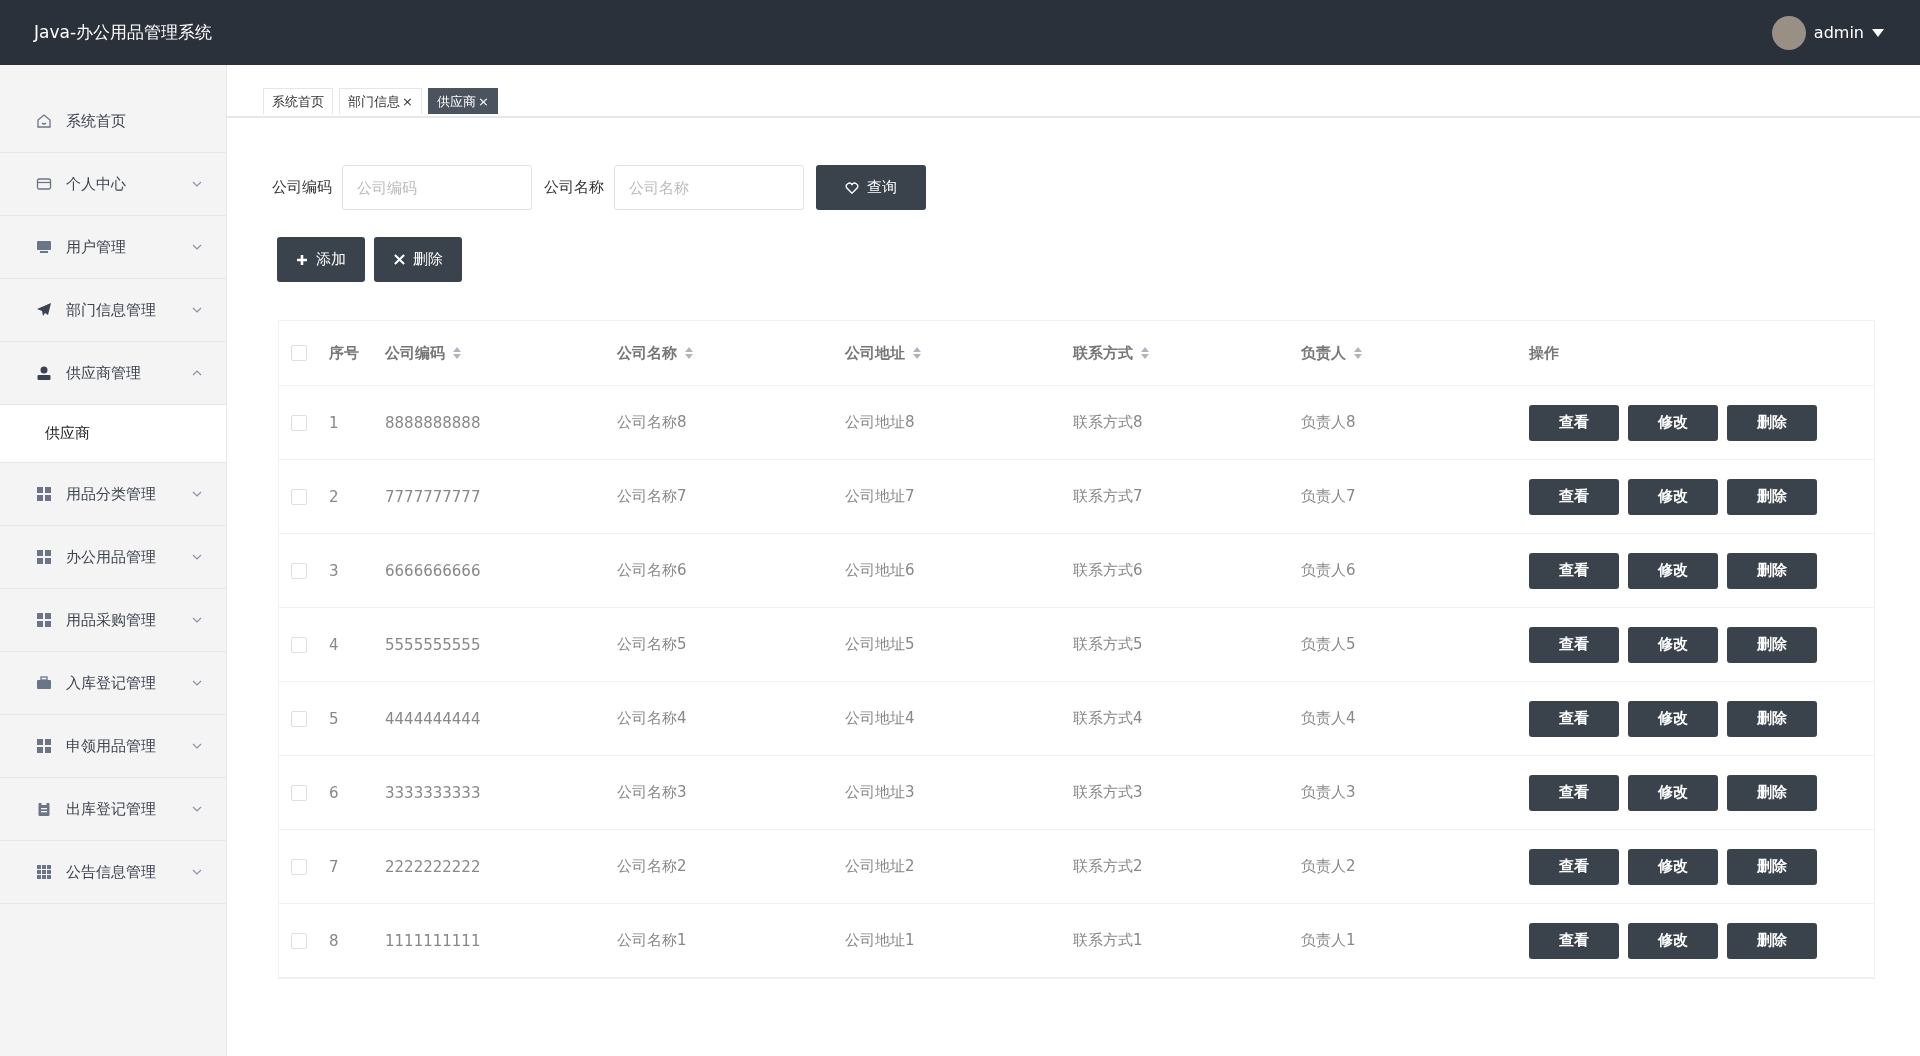  Describe the element at coordinates (44, 247) in the screenshot. I see `monitor-icon` at that location.